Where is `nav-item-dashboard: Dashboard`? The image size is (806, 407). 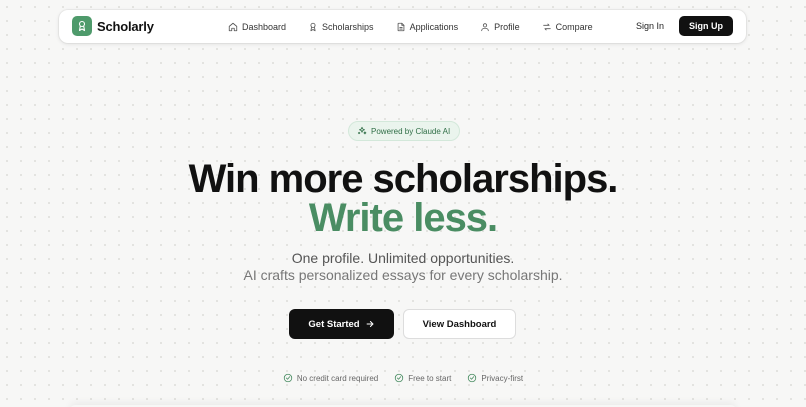 nav-item-dashboard: Dashboard is located at coordinates (257, 27).